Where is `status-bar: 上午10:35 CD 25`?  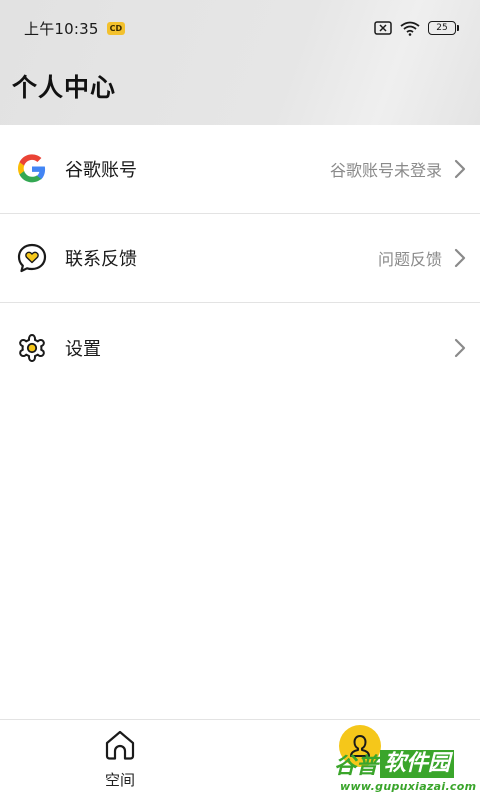 status-bar: 上午10:35 CD 25 is located at coordinates (240, 28).